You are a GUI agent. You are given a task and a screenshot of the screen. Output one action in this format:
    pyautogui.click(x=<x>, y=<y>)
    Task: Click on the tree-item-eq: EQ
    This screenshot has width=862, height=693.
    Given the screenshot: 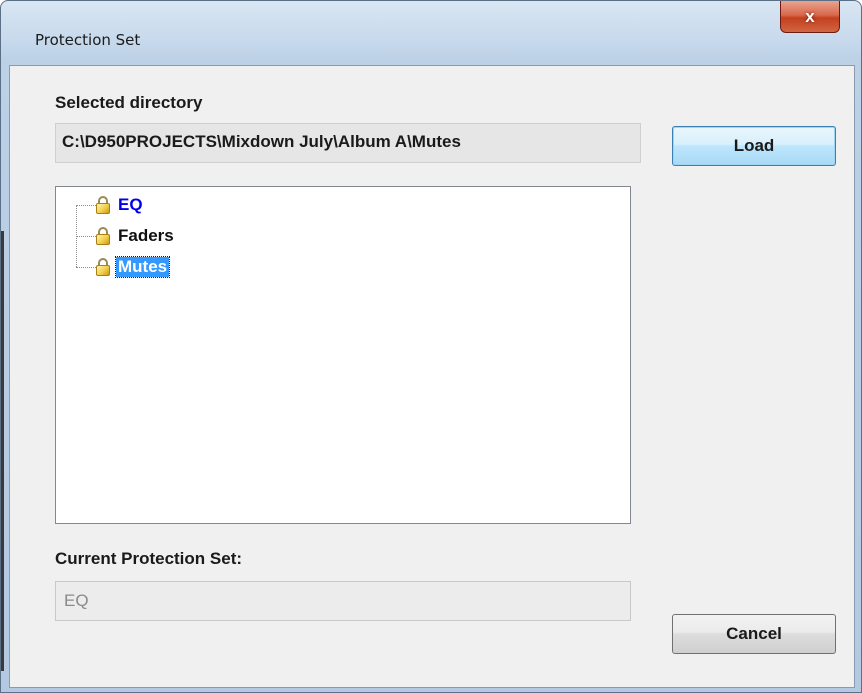 What is the action you would take?
    pyautogui.click(x=110, y=205)
    